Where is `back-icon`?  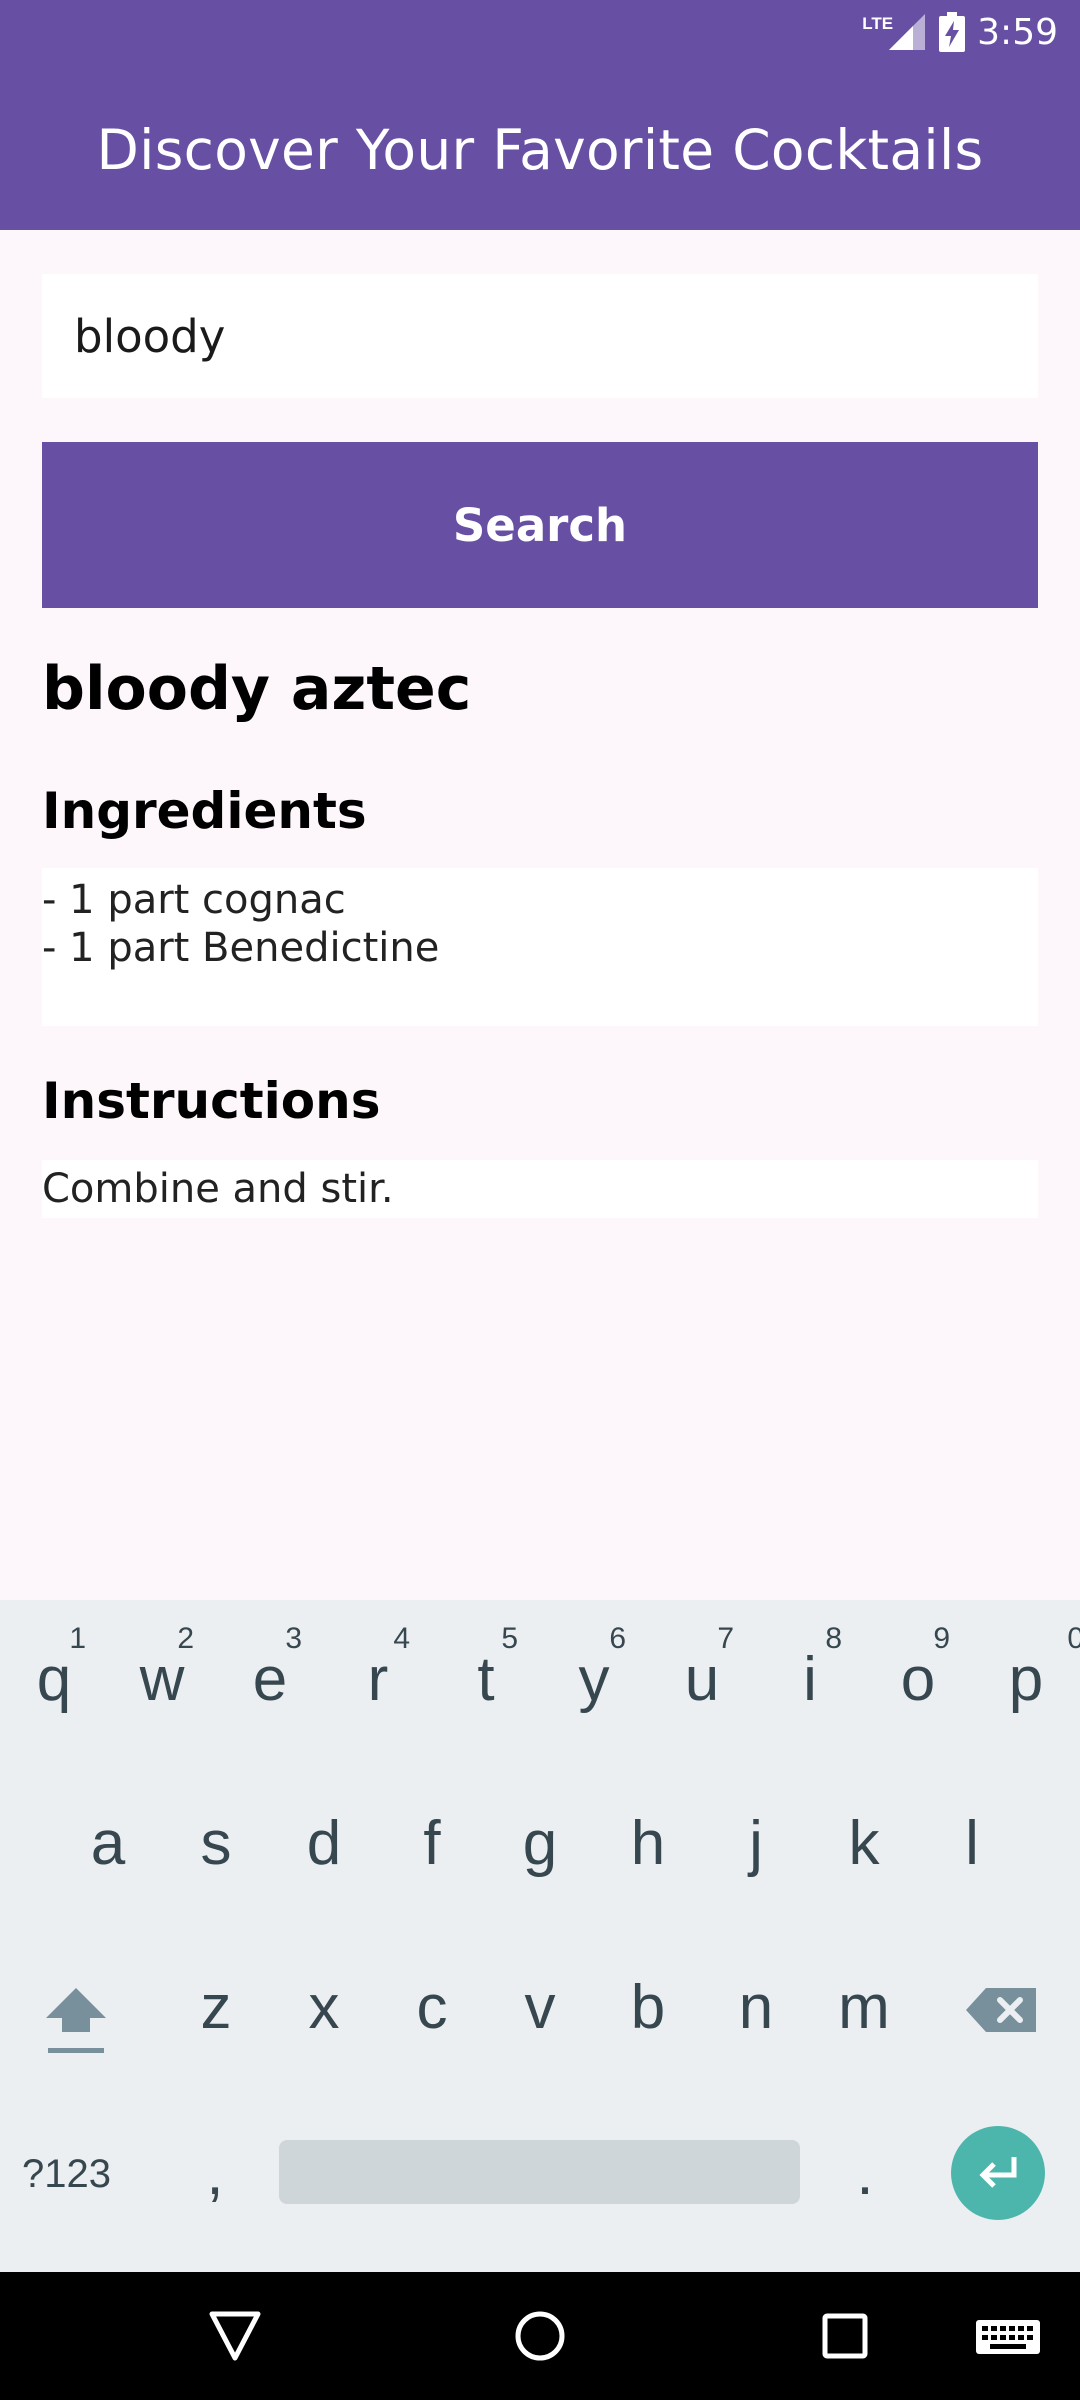
back-icon is located at coordinates (235, 2336).